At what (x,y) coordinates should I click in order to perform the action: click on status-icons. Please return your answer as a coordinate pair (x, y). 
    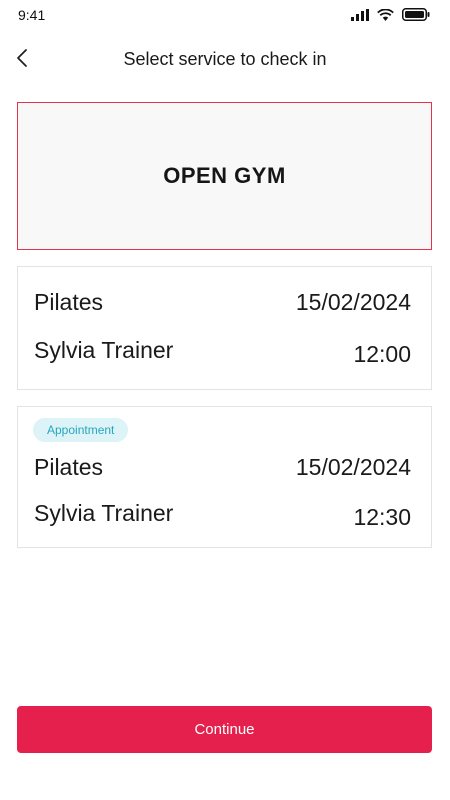
    Looking at the image, I should click on (390, 17).